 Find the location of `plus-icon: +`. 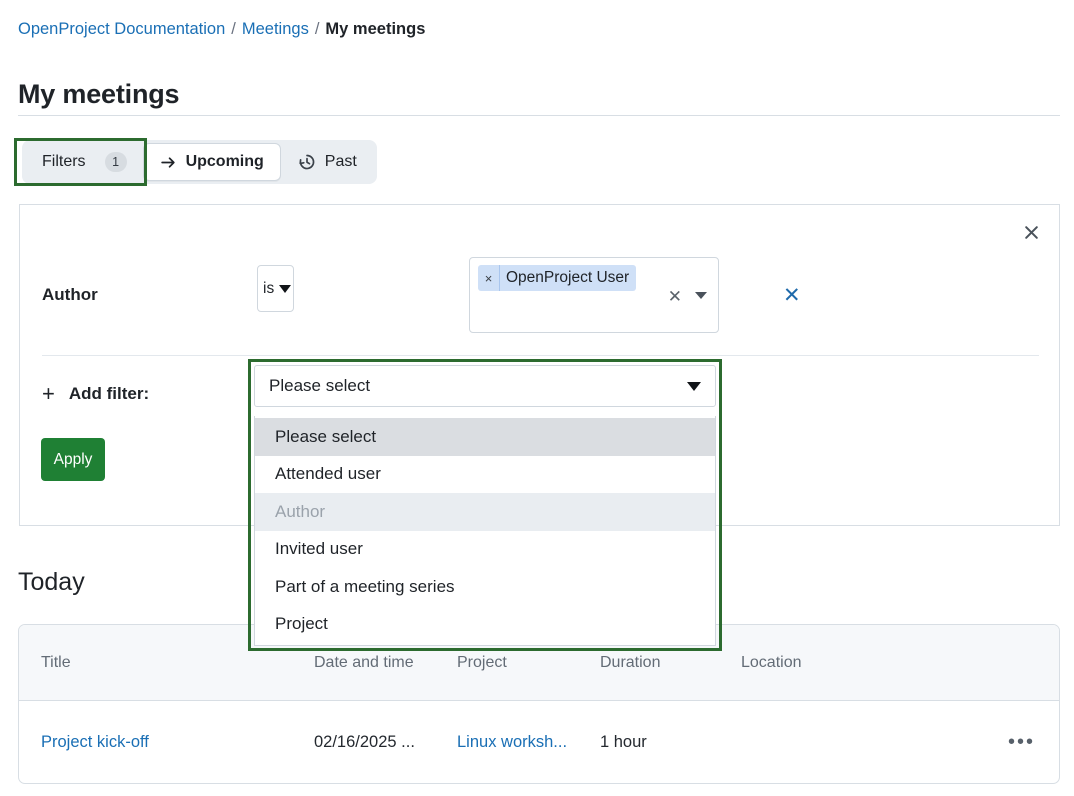

plus-icon: + is located at coordinates (48, 393).